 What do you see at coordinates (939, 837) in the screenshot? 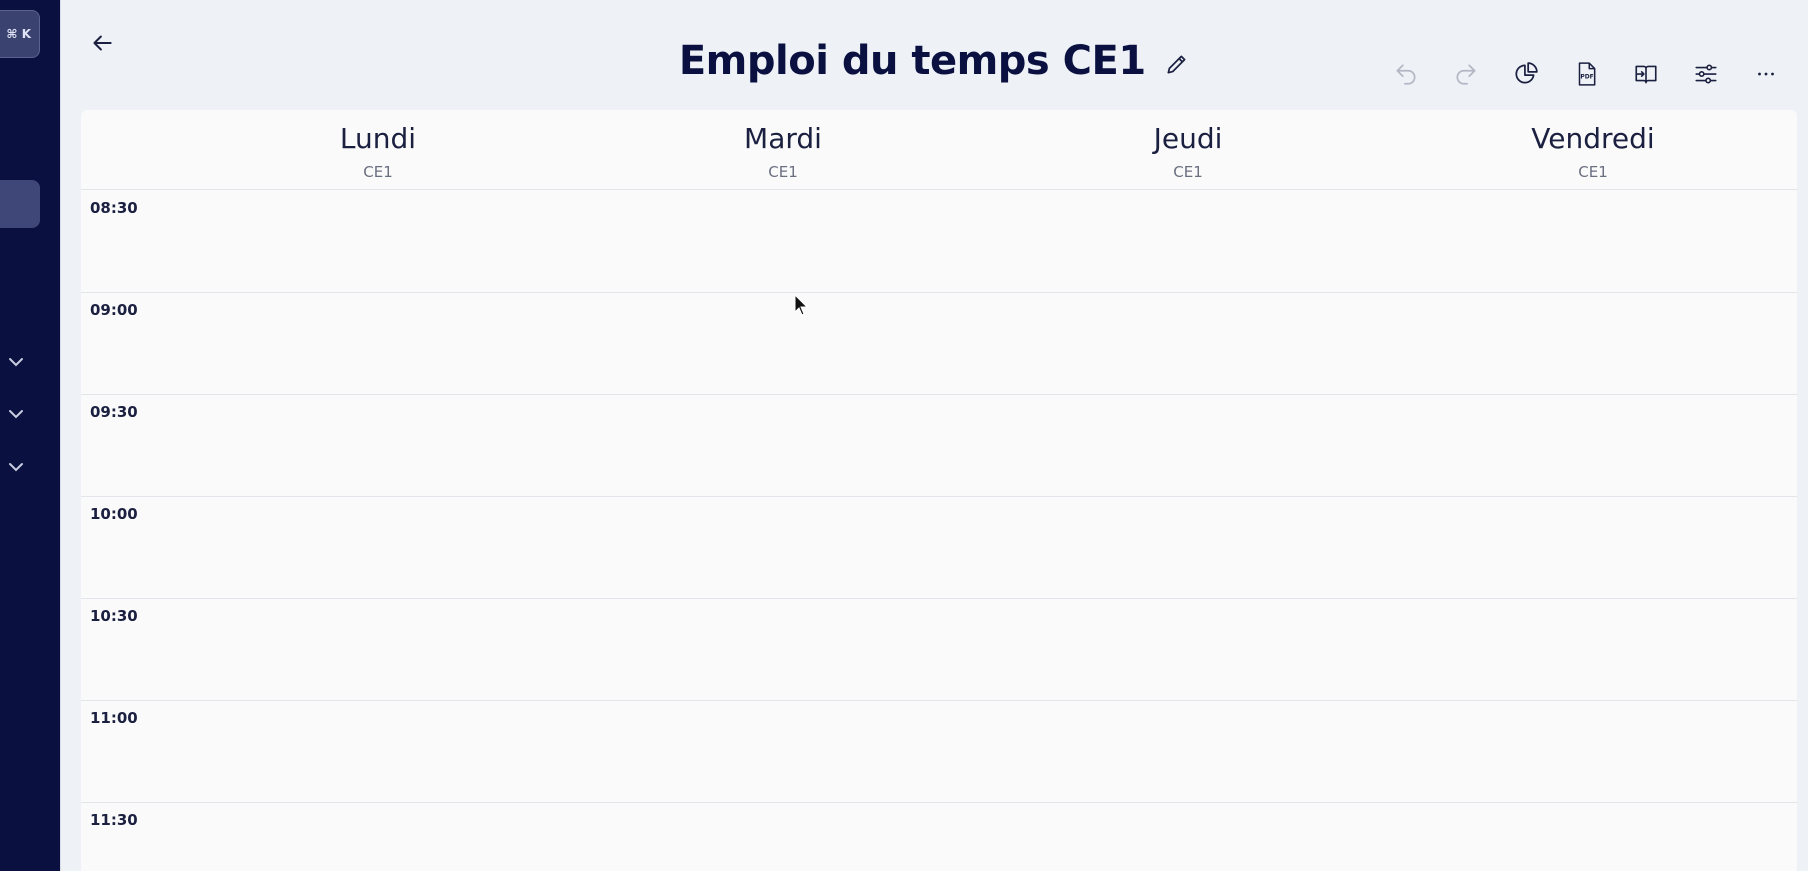
I see `time-slot-row: 11:30` at bounding box center [939, 837].